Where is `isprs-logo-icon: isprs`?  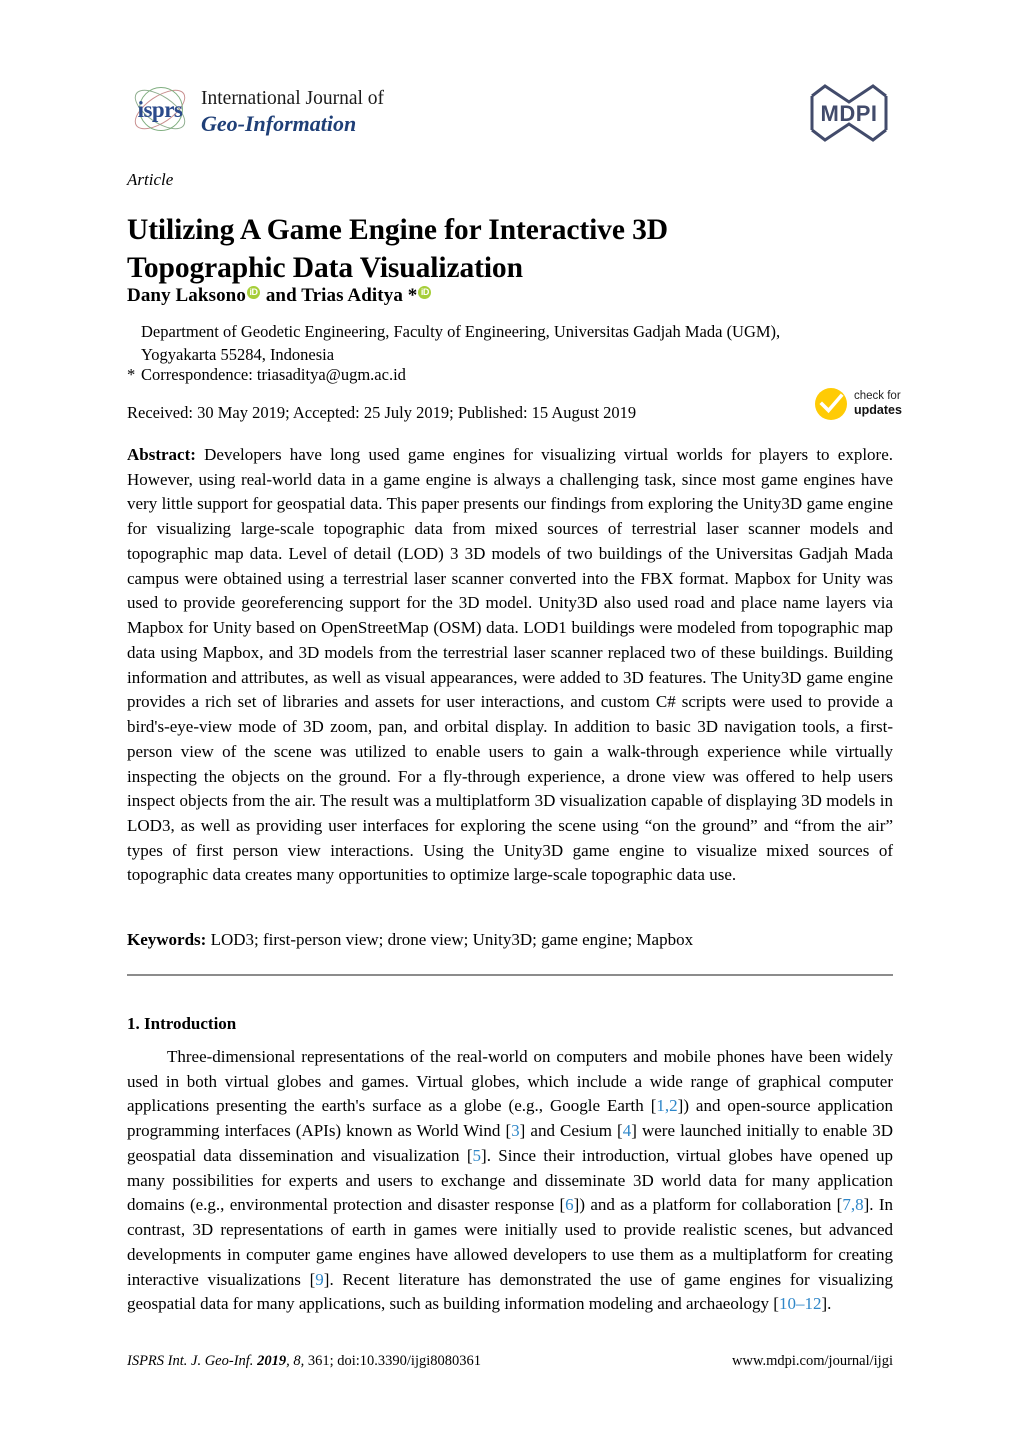
isprs-logo-icon: isprs is located at coordinates (160, 111).